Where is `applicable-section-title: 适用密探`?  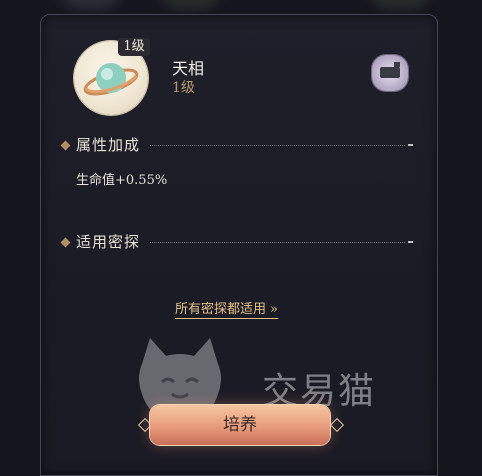
applicable-section-title: 适用密探 is located at coordinates (100, 241).